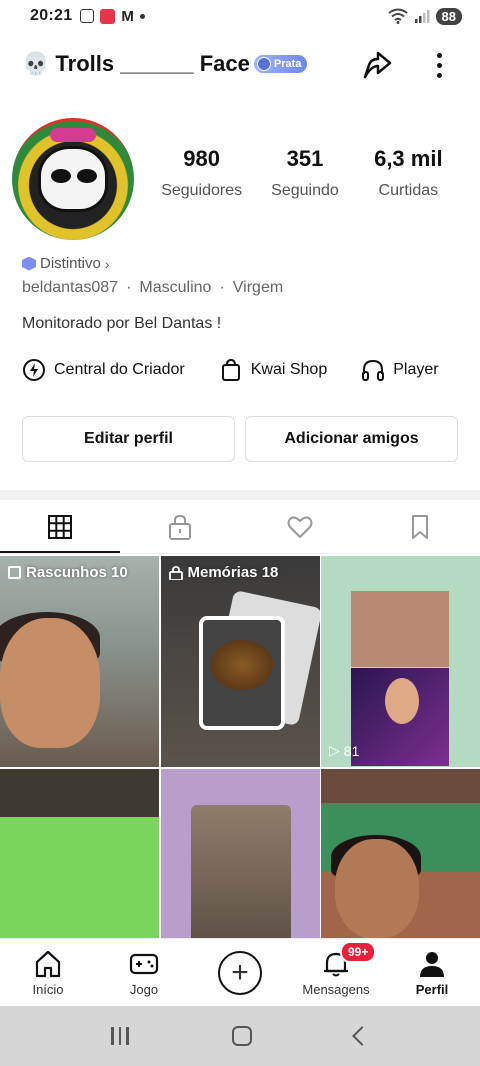 Image resolution: width=480 pixels, height=1066 pixels. What do you see at coordinates (263, 64) in the screenshot?
I see `badge-icon` at bounding box center [263, 64].